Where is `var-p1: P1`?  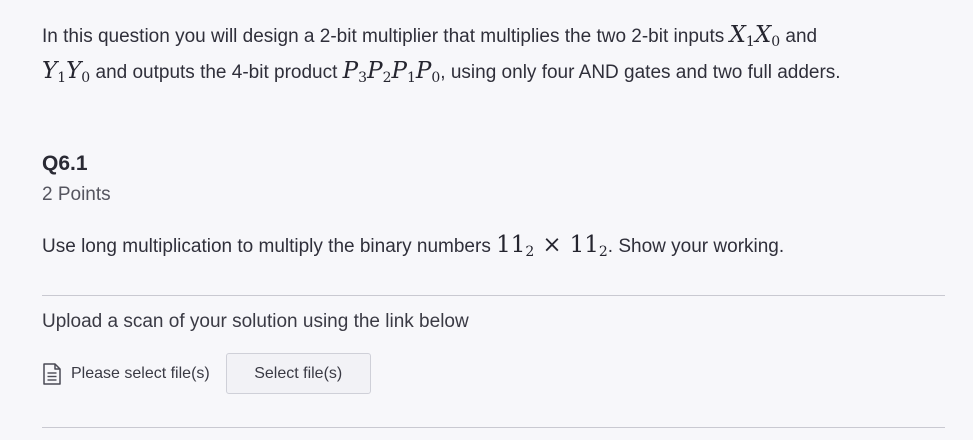 var-p1: P1 is located at coordinates (403, 72).